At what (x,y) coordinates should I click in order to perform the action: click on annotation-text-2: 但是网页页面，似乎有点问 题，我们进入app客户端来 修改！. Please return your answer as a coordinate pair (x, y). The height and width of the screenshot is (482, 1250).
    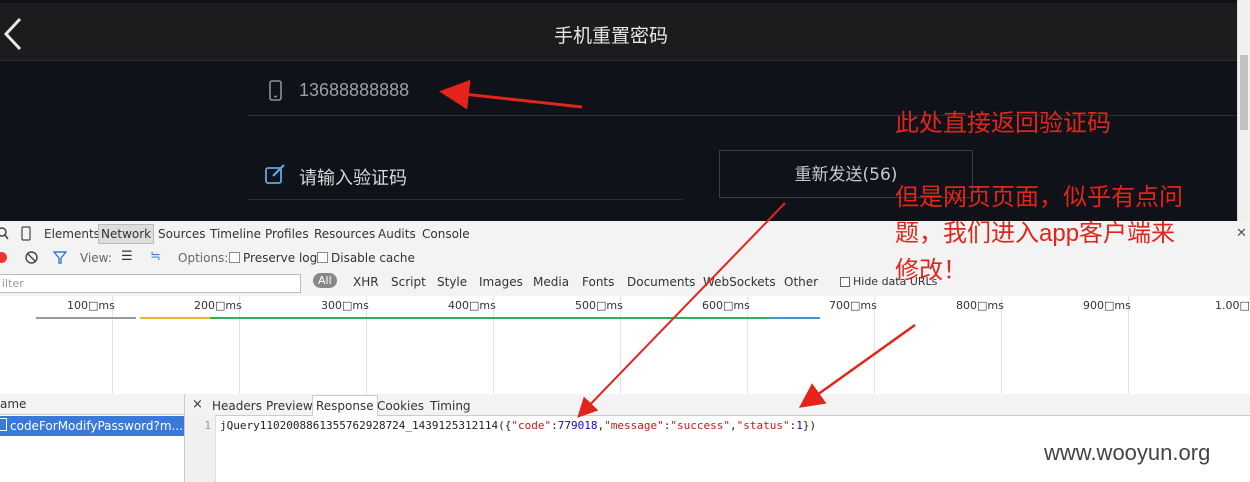
    Looking at the image, I should click on (1039, 233).